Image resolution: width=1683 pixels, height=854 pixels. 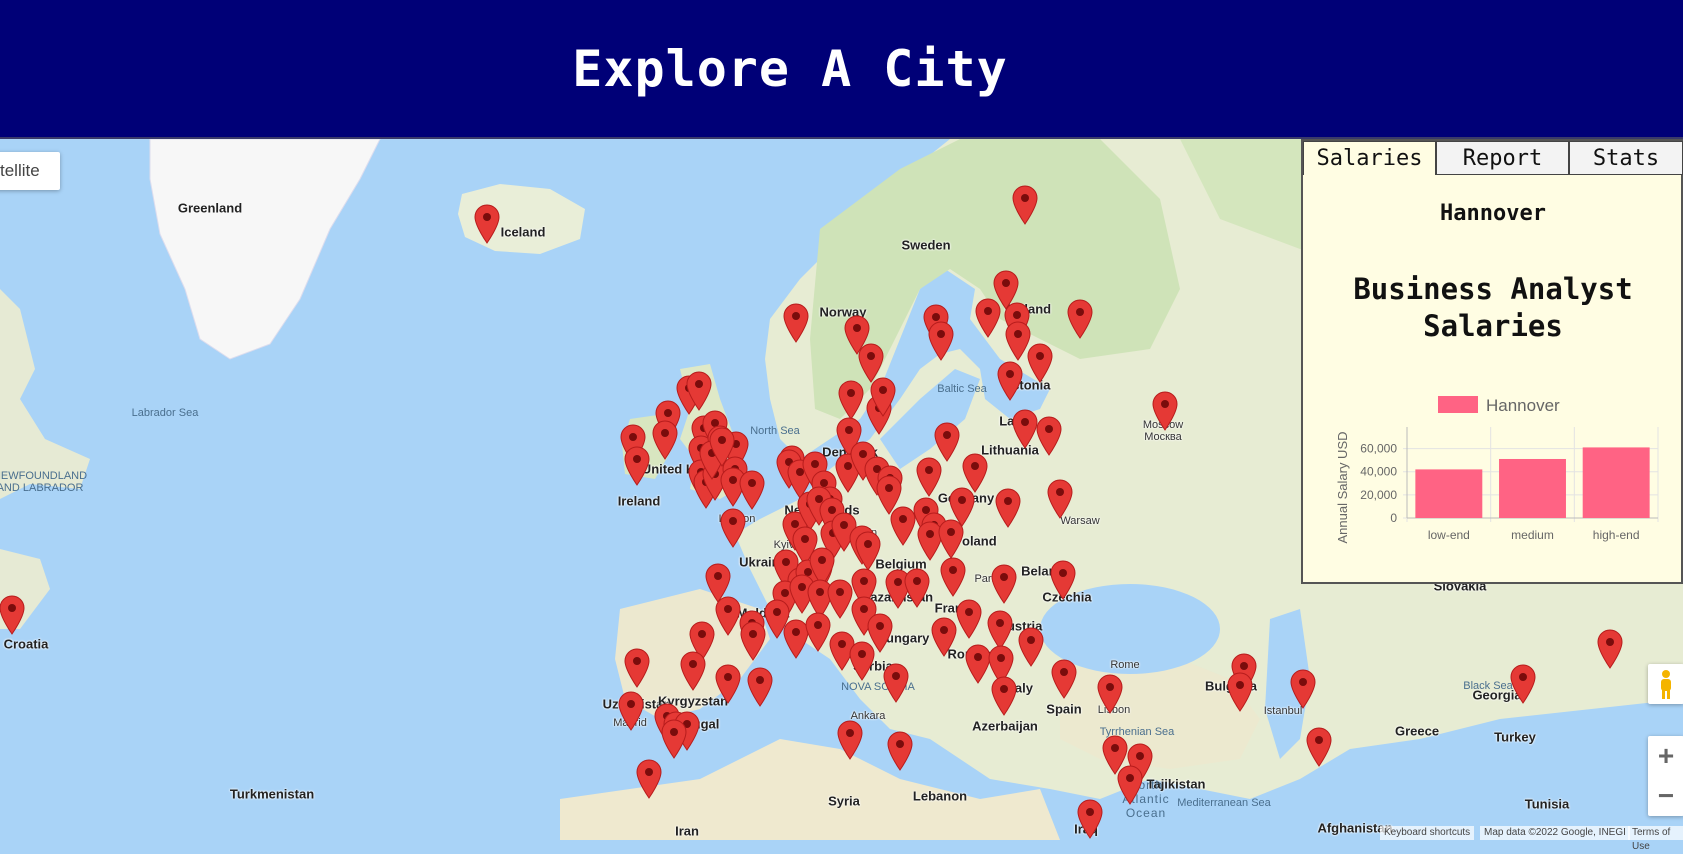 I want to click on map-label-turkey: Turkey, so click(x=1515, y=737).